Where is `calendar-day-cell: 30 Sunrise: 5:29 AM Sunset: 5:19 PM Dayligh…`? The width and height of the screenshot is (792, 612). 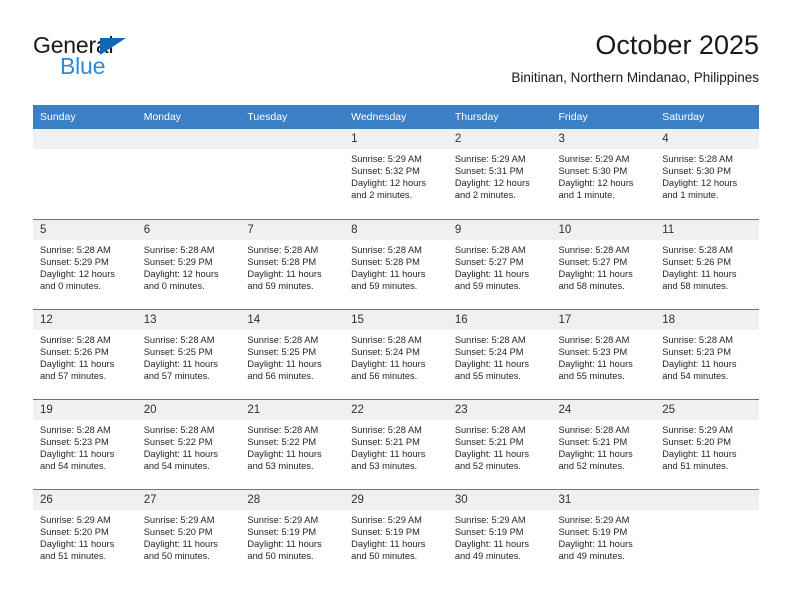
calendar-day-cell: 30 Sunrise: 5:29 AM Sunset: 5:19 PM Dayligh… is located at coordinates (499, 533).